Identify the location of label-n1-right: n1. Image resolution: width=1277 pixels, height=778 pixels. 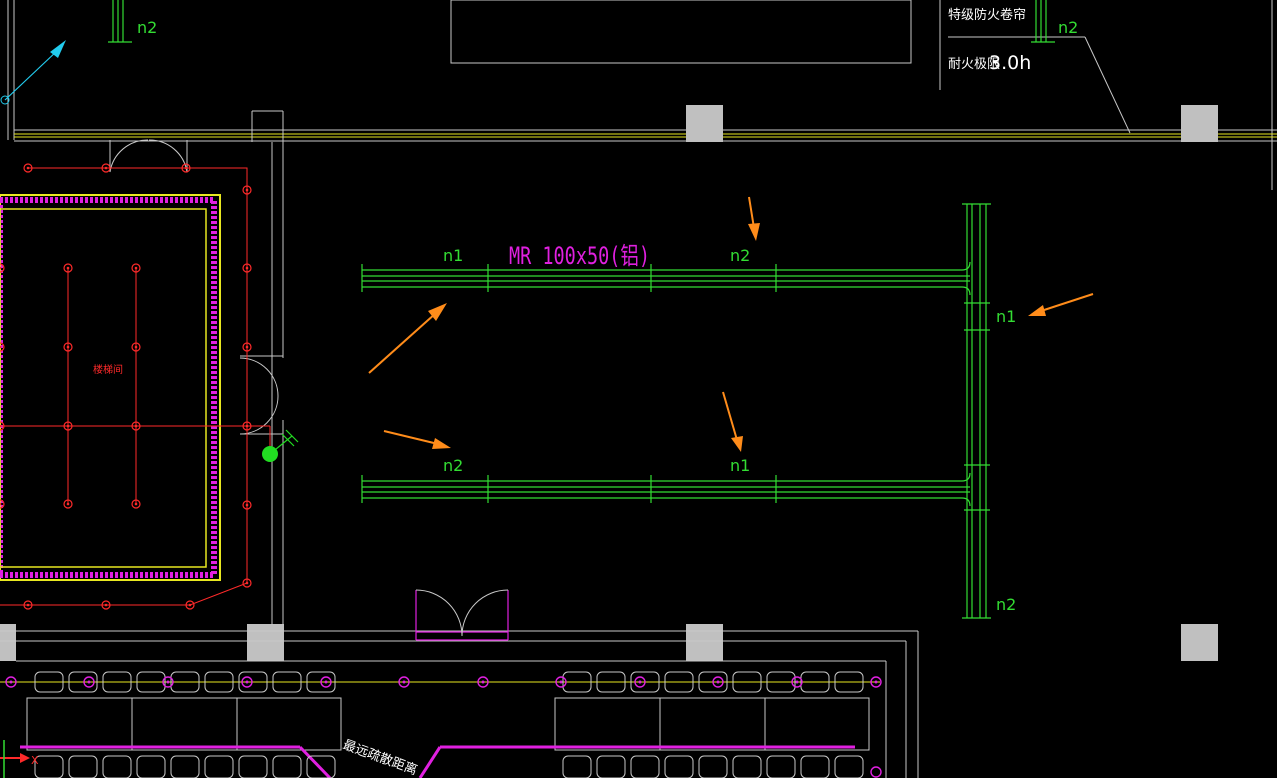
(1006, 316).